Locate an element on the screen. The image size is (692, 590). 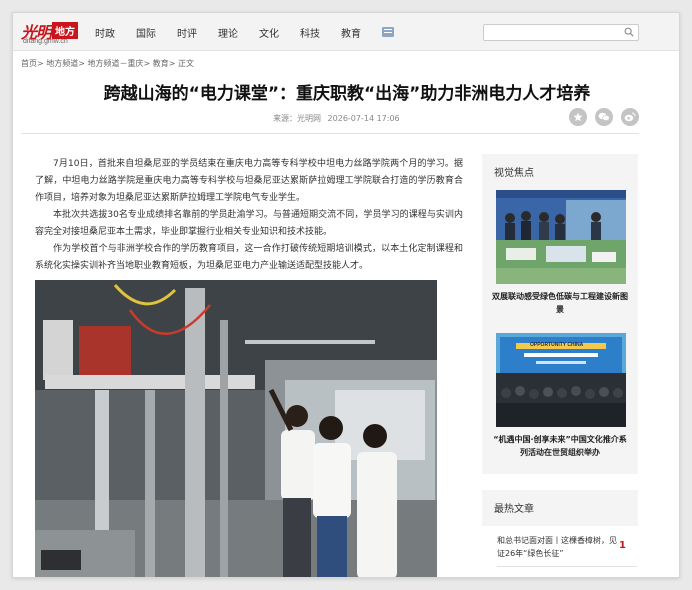
article-meta: 来源：光明网 2026-07-14 17:06 is located at coordinates (336, 118).